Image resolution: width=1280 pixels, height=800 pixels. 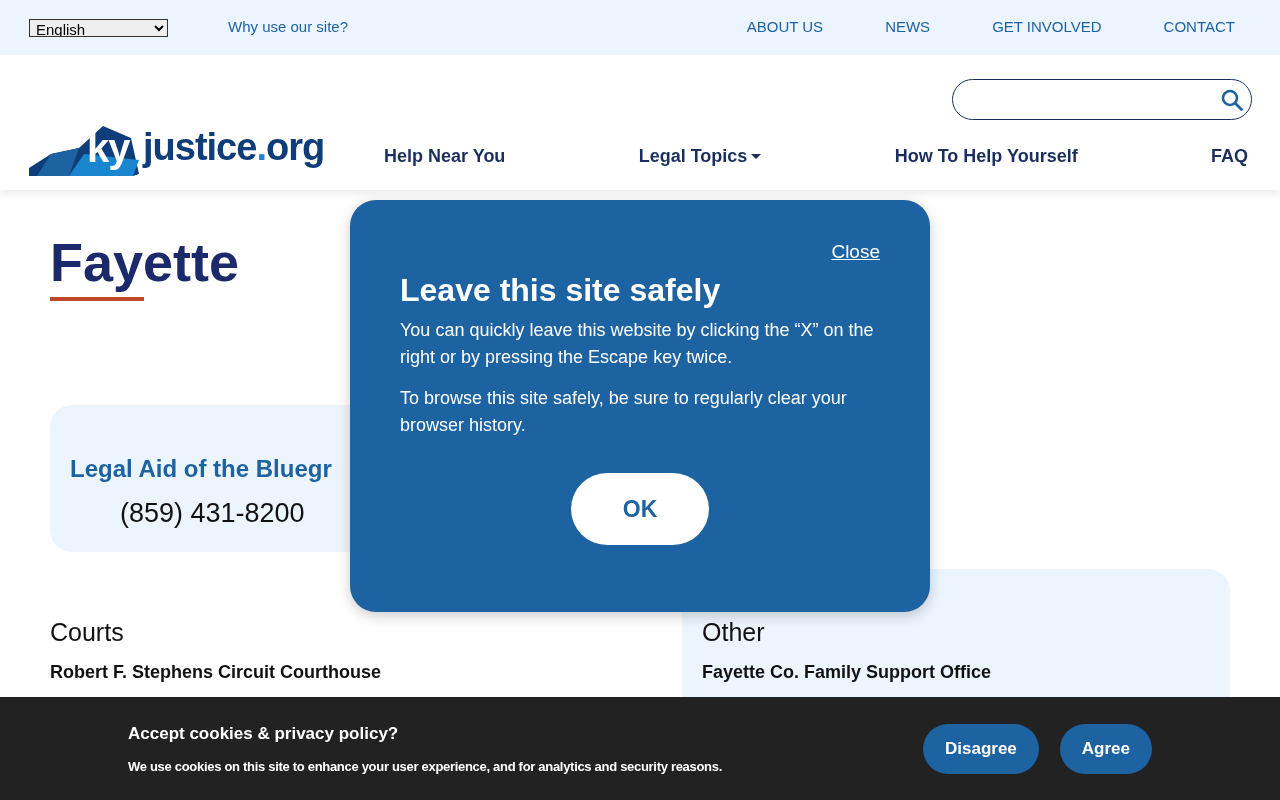 What do you see at coordinates (785, 27) in the screenshot?
I see `top-nav-link: ABOUT US` at bounding box center [785, 27].